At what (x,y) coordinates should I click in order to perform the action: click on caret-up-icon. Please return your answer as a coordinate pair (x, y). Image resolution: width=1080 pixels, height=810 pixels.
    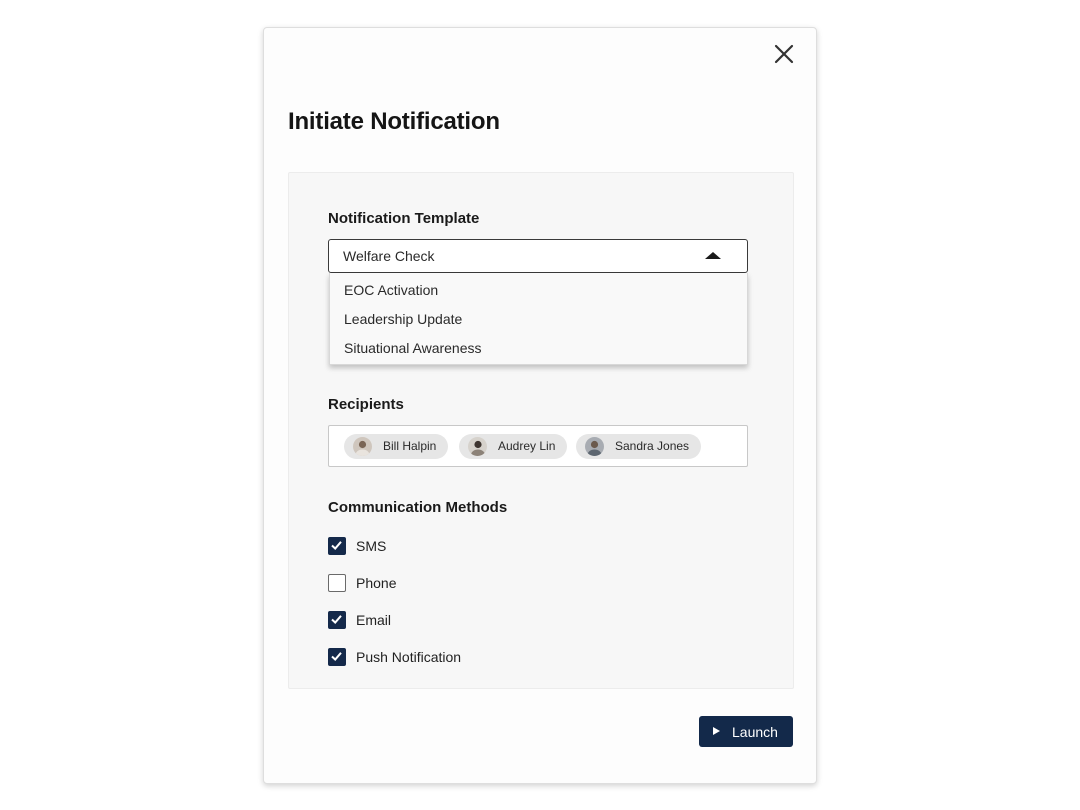
    Looking at the image, I should click on (713, 255).